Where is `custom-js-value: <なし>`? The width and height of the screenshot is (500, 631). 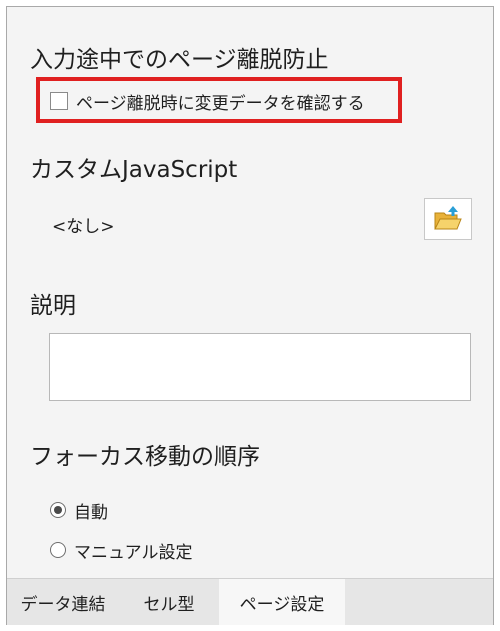 custom-js-value: <なし> is located at coordinates (83, 227).